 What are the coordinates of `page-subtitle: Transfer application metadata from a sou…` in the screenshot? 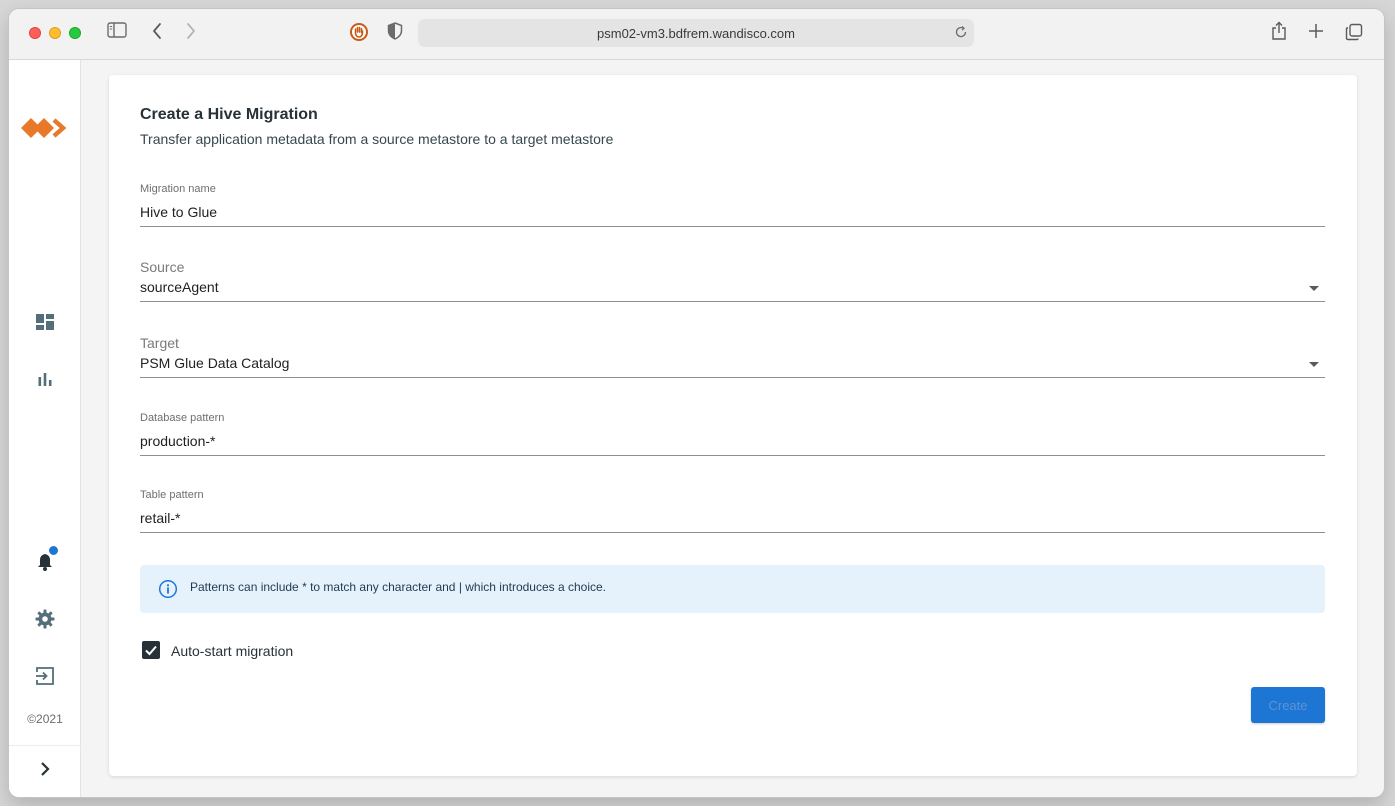 It's located at (377, 139).